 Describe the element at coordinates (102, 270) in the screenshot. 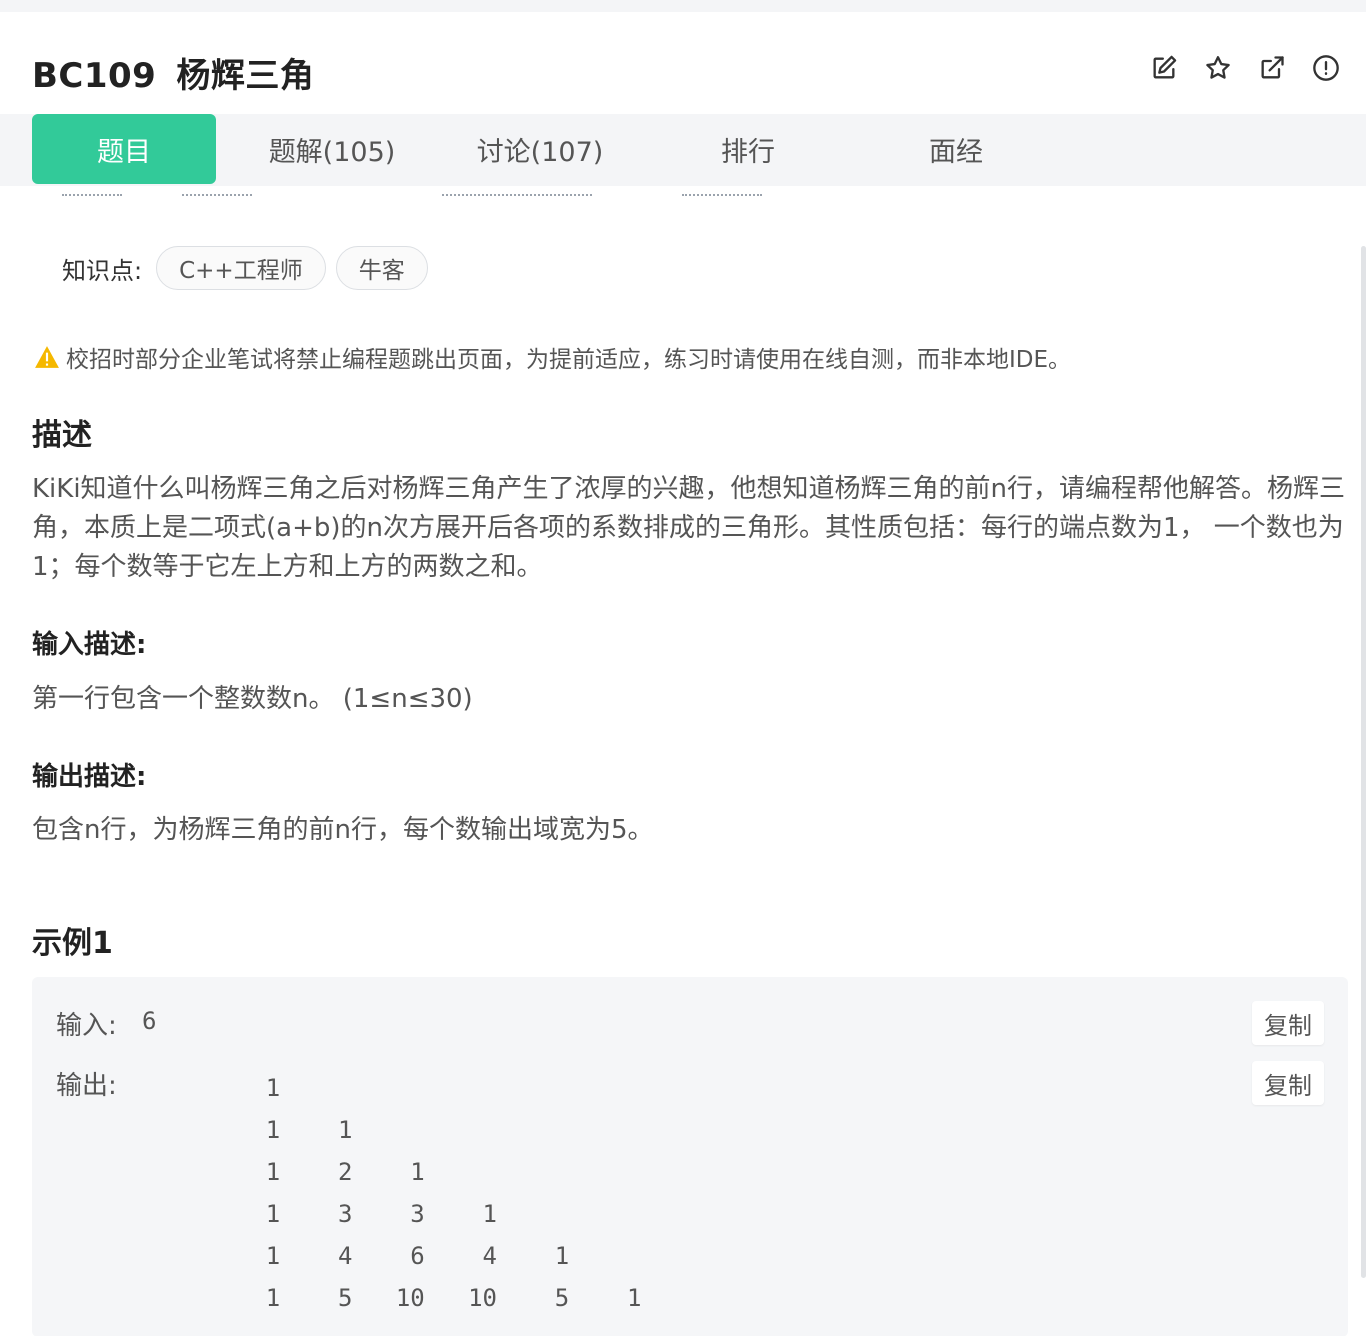

I see `knowledge-label: 知识点:` at that location.